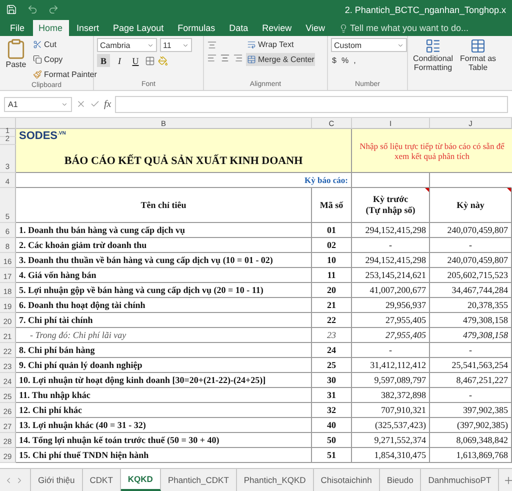 This screenshot has width=512, height=491. What do you see at coordinates (425, 9) in the screenshot?
I see `window-title: 2. Phantich_BCTC_nganhan_Tonghop.x` at bounding box center [425, 9].